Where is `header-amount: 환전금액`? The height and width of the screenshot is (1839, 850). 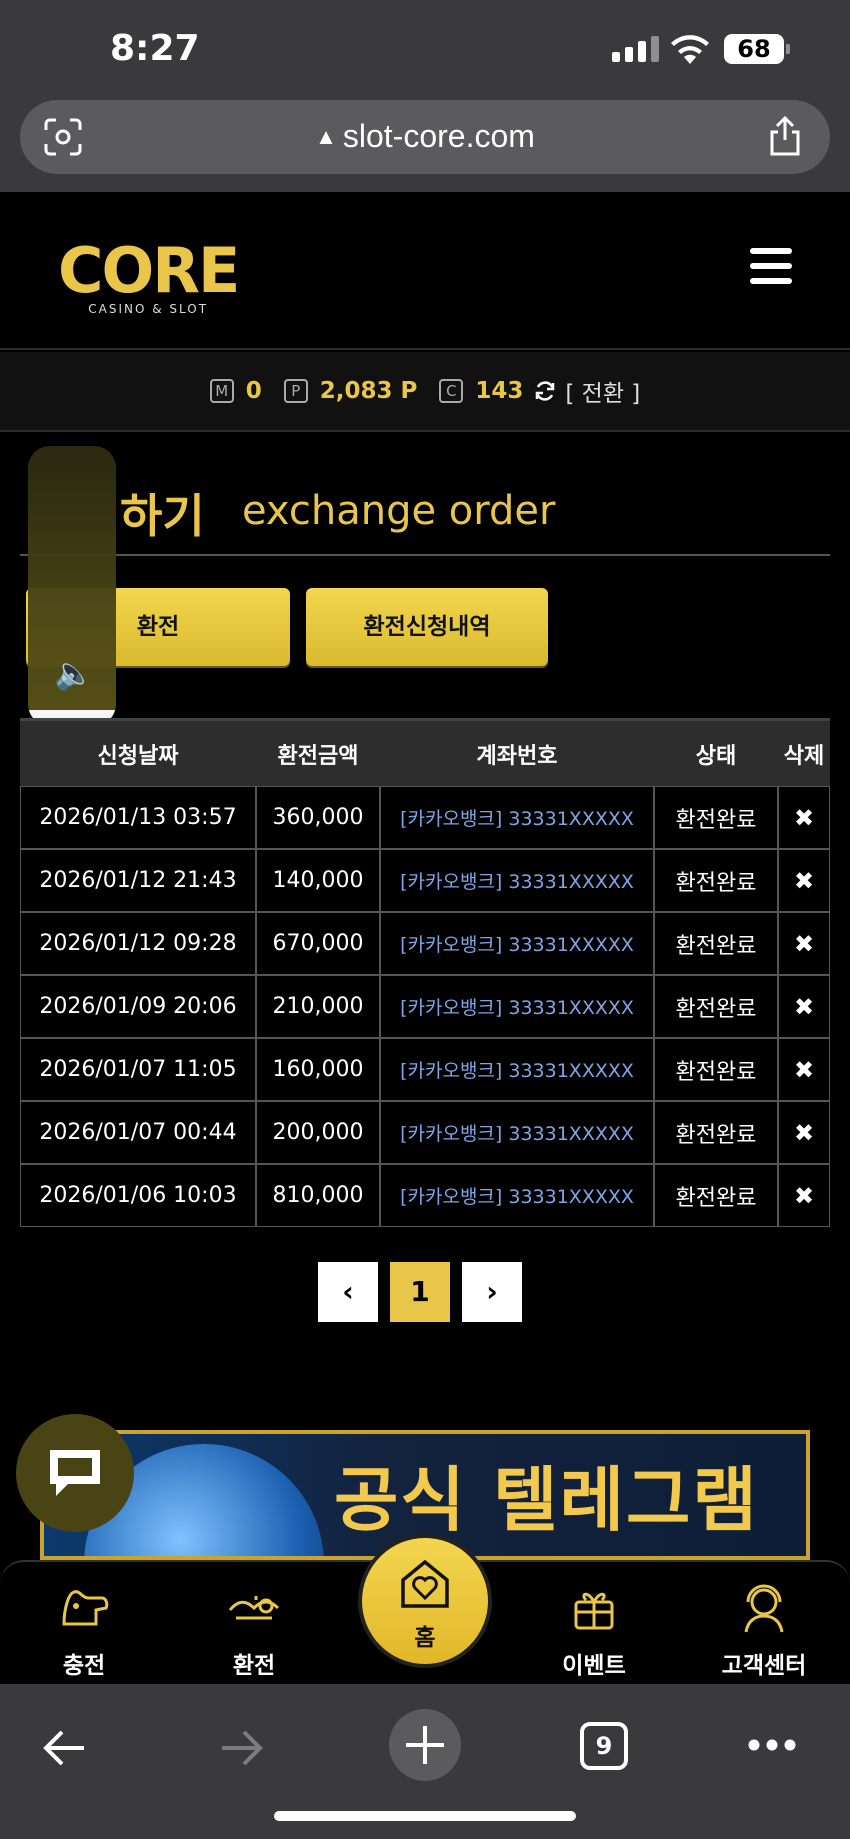 header-amount: 환전금액 is located at coordinates (318, 752).